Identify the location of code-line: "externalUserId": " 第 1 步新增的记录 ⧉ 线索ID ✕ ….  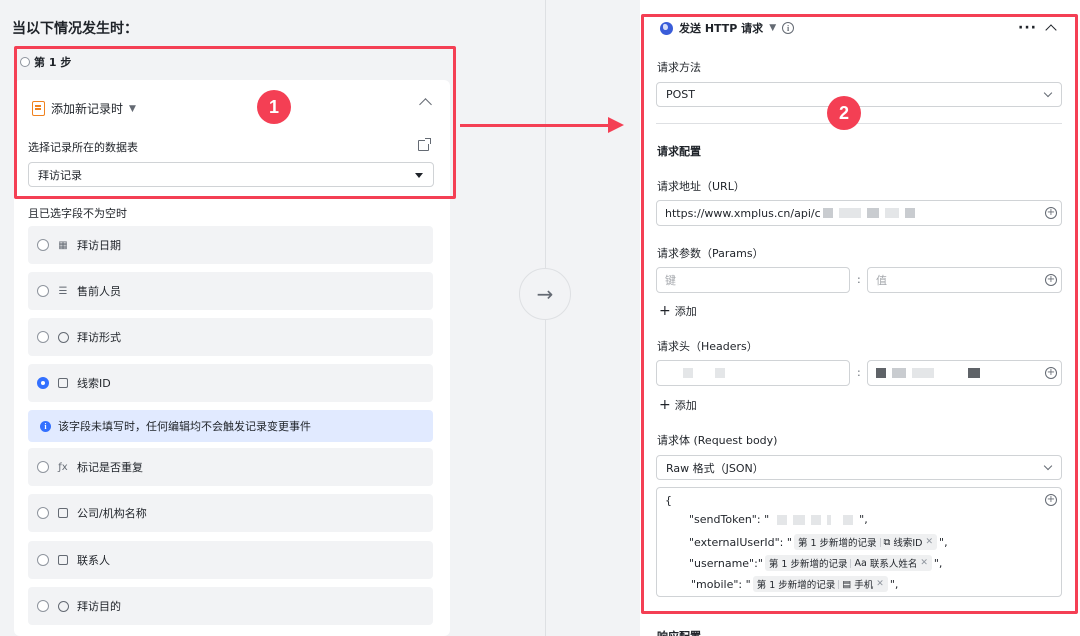
(818, 542).